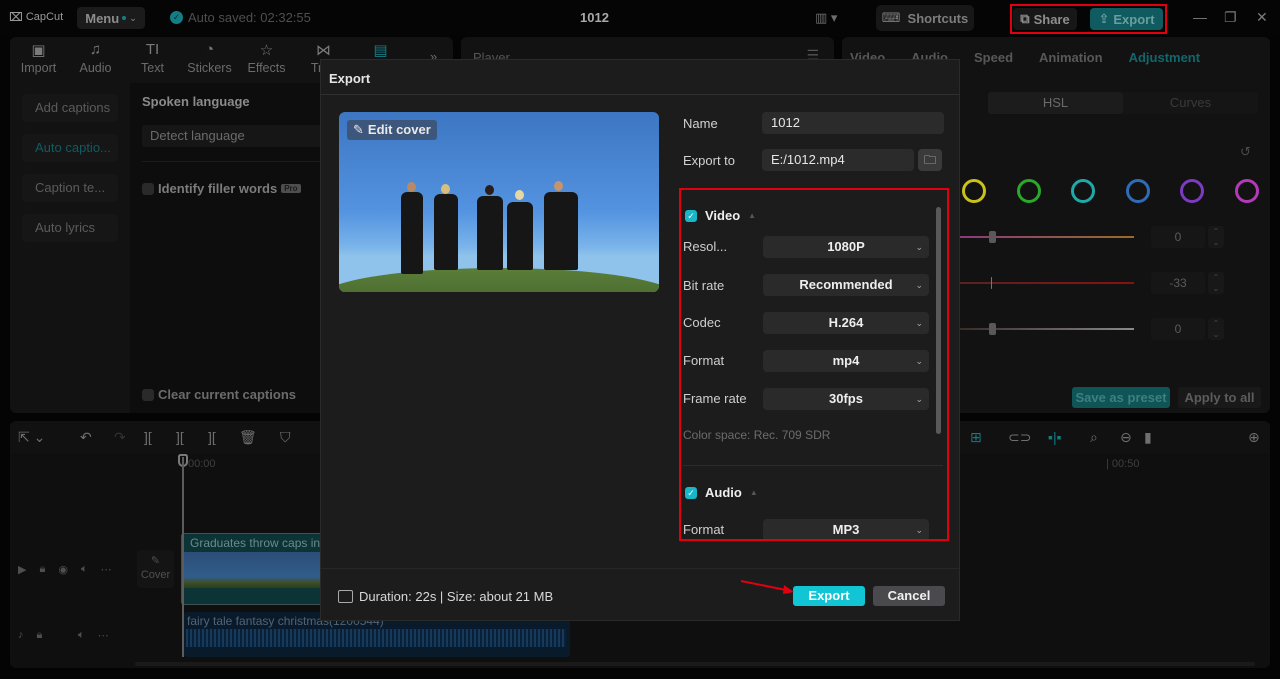 This screenshot has height=679, width=1280. I want to click on audio-checkbox: ✓, so click(691, 492).